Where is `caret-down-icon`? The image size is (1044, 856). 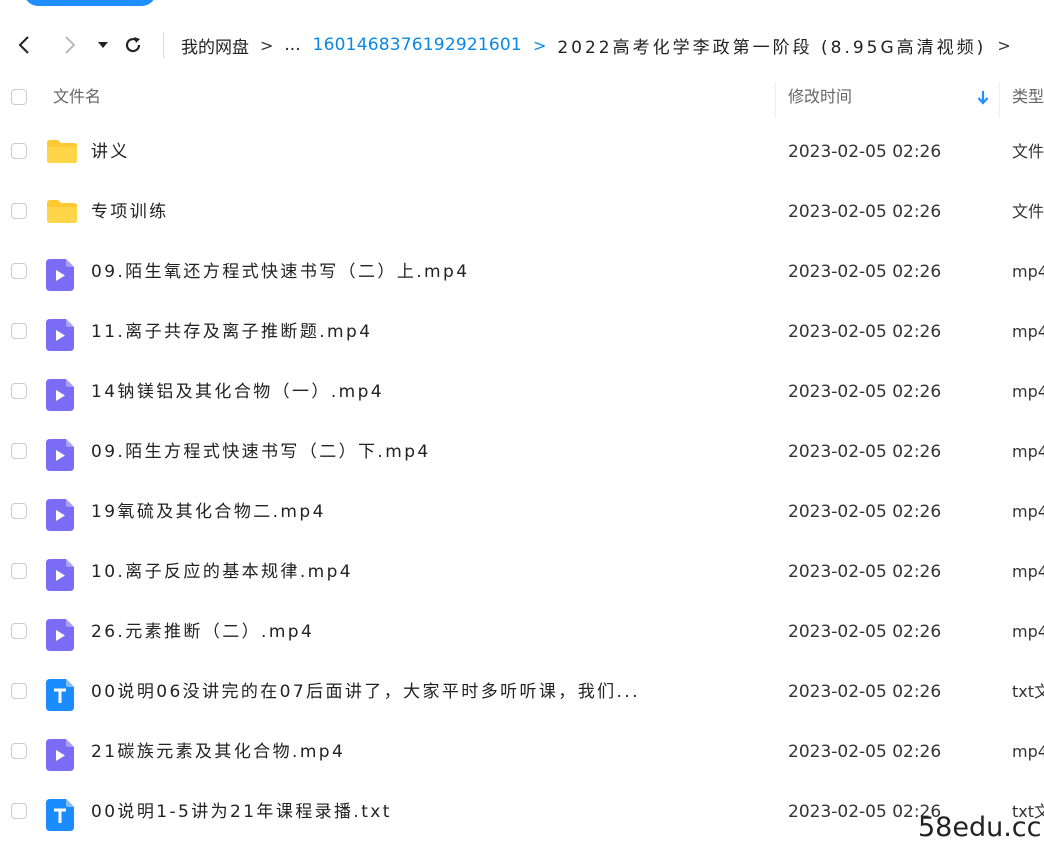
caret-down-icon is located at coordinates (103, 45).